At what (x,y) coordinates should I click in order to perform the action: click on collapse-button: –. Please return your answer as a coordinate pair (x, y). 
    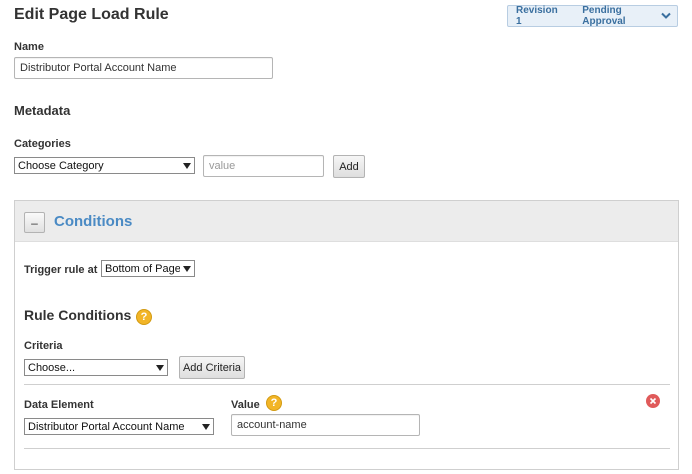
    Looking at the image, I should click on (34, 222).